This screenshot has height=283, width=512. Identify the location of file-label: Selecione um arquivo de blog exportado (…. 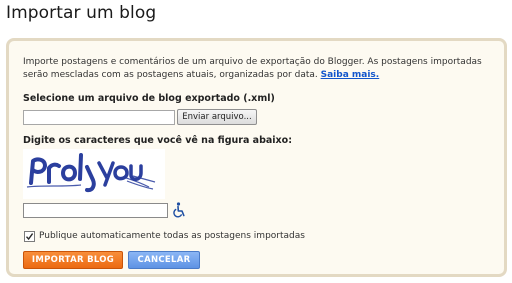
(149, 98).